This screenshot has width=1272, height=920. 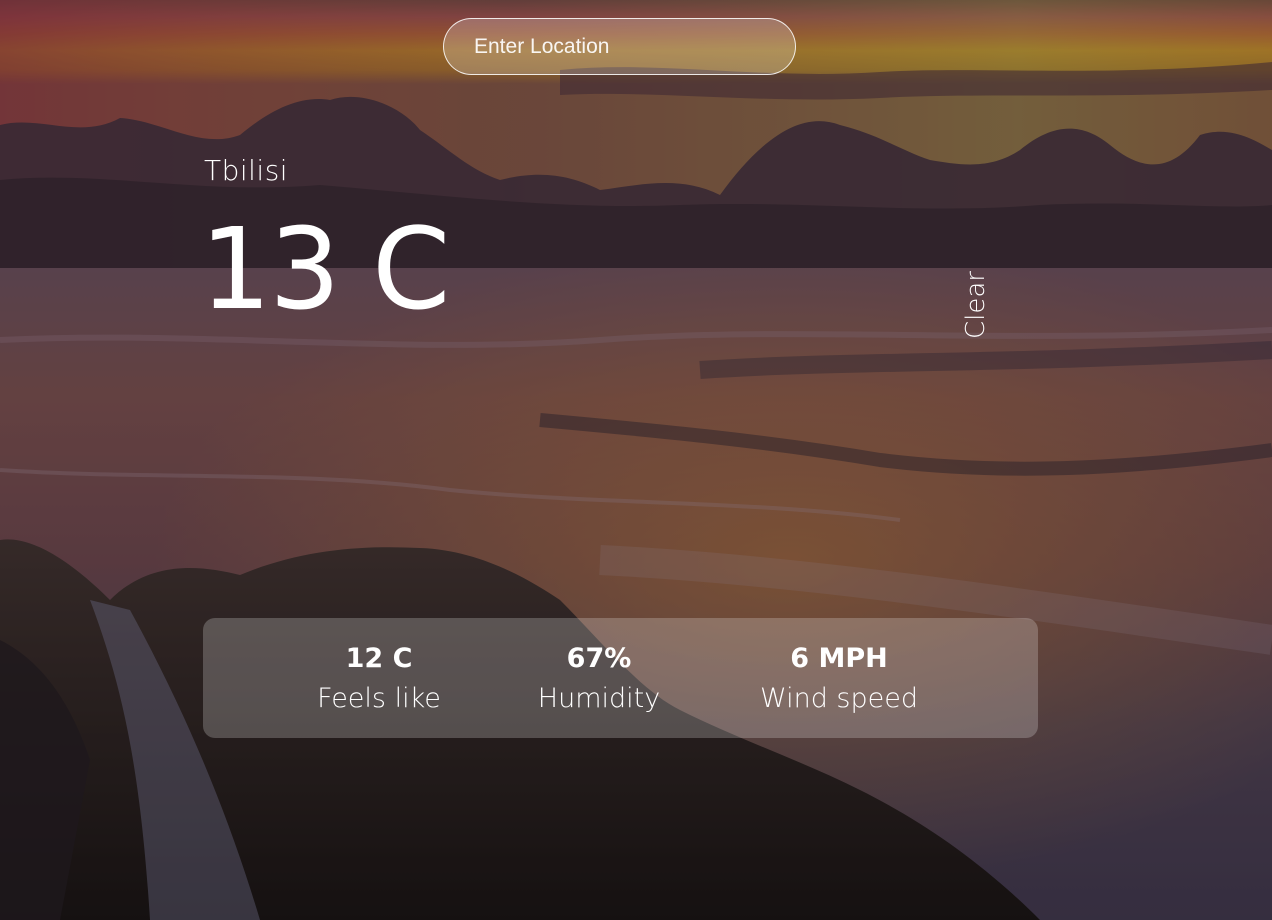 I want to click on feels-like-label: Feels like, so click(x=379, y=698).